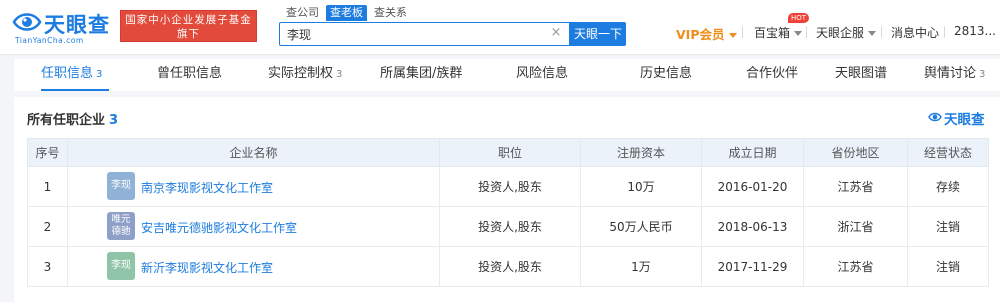  Describe the element at coordinates (219, 227) in the screenshot. I see `company-link: 安吉唯元德驰影视文化工作室` at that location.